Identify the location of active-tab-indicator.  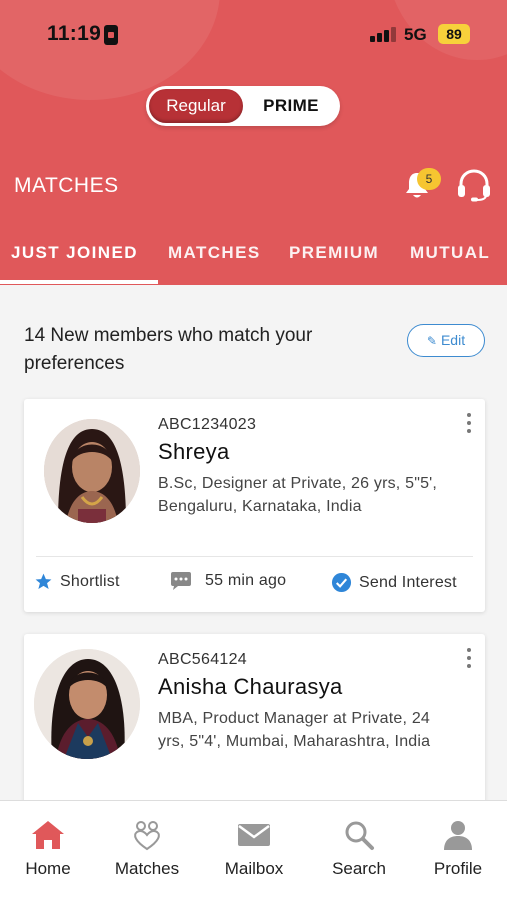
(79, 282).